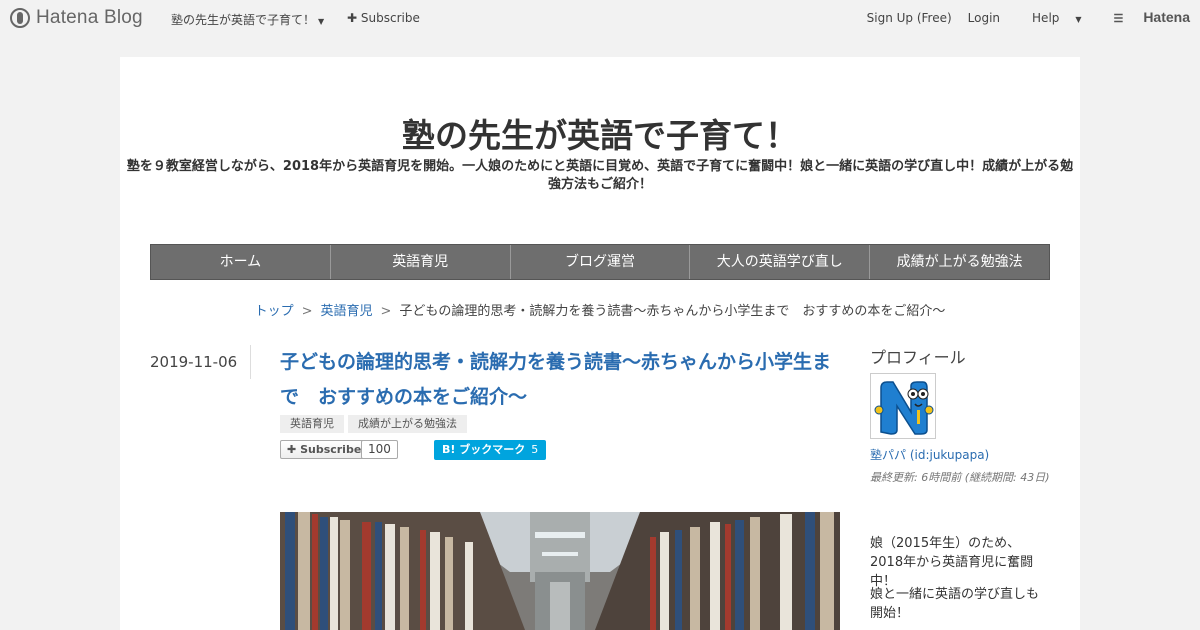  I want to click on entry-categories: 英語育児 成績が上がる勉強法, so click(373, 424).